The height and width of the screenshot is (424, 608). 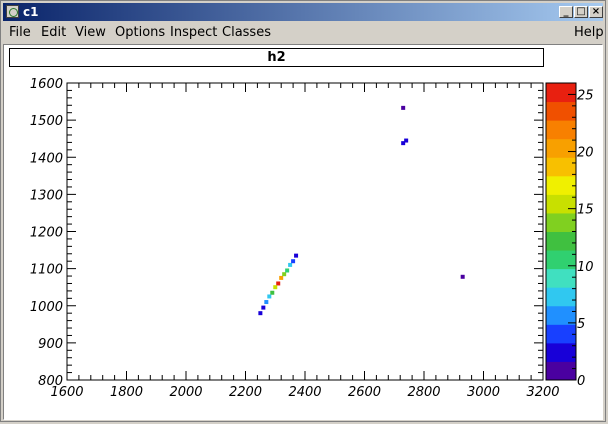 I want to click on x-tick-label: 2800, so click(x=423, y=392).